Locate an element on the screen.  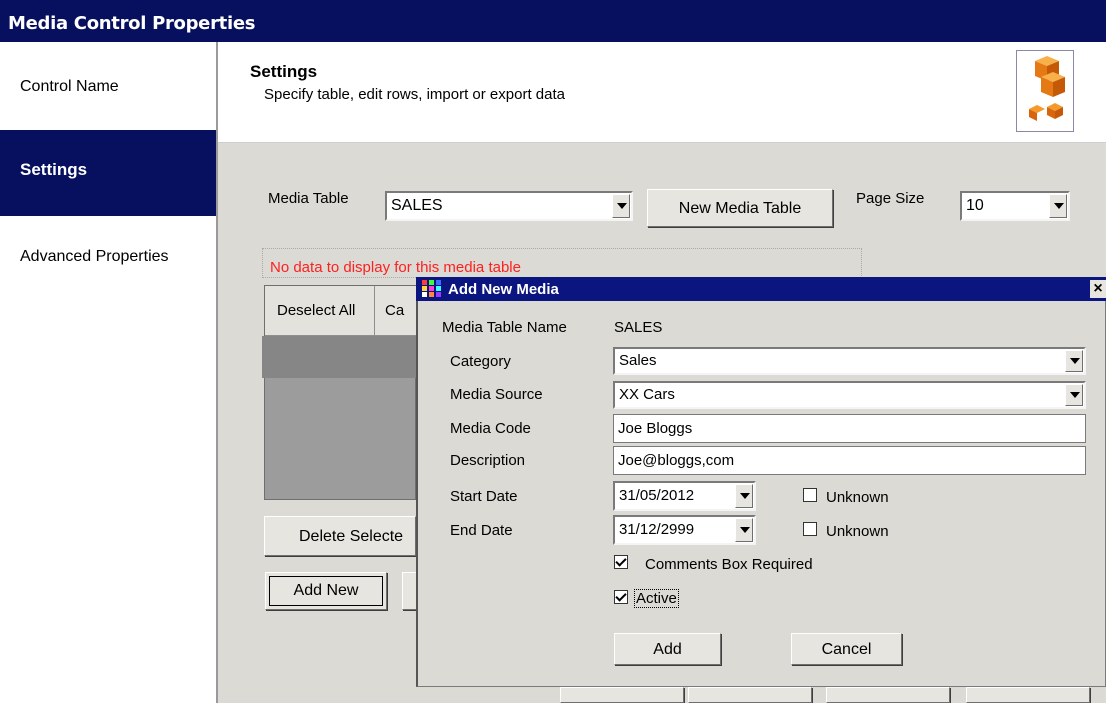
window-title-bar: Media Control Properties is located at coordinates (553, 21).